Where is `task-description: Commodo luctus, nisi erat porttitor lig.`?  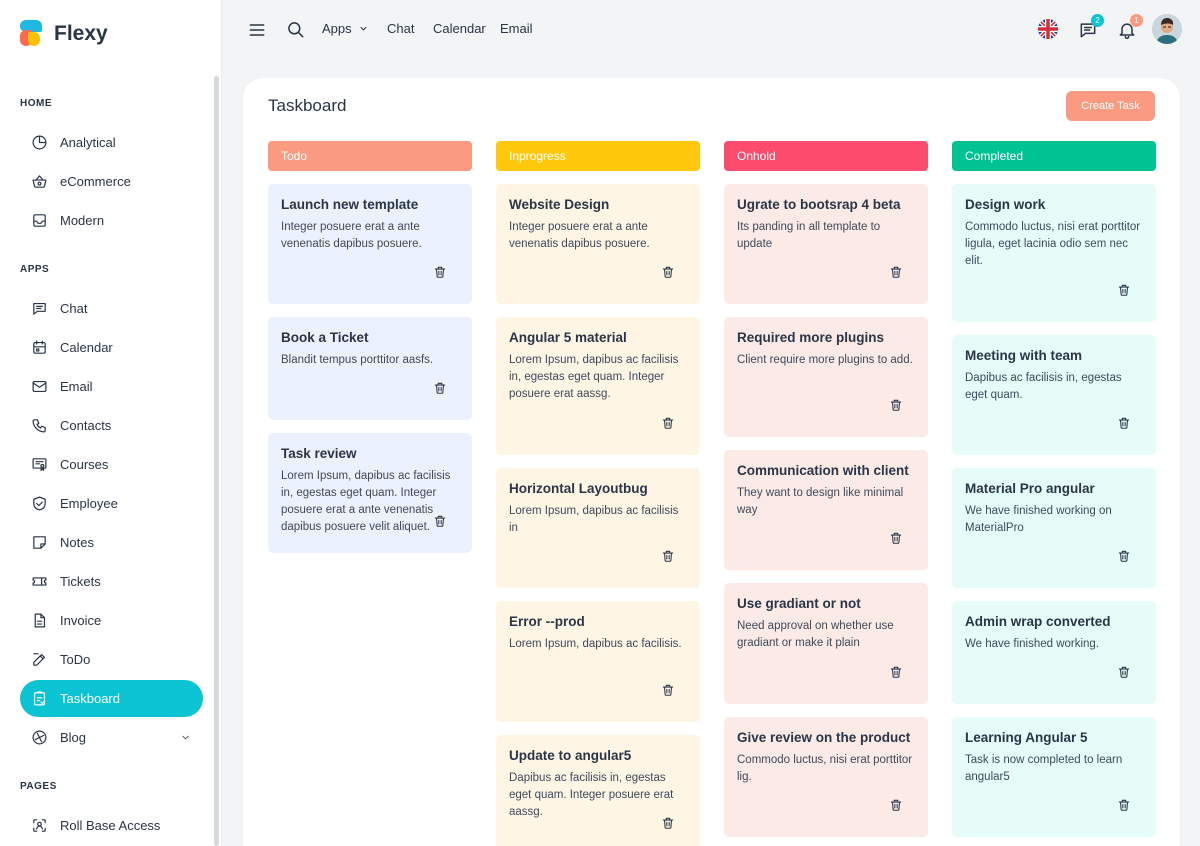
task-description: Commodo luctus, nisi erat porttitor lig. is located at coordinates (825, 768).